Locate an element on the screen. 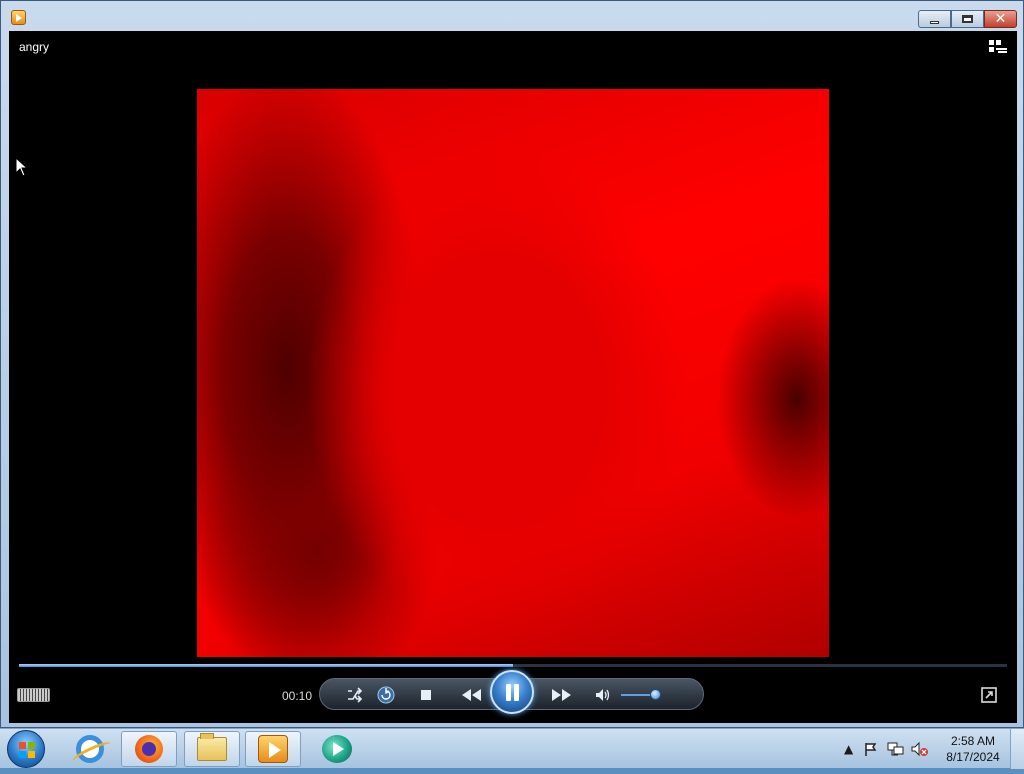  media-app-button is located at coordinates (337, 749).